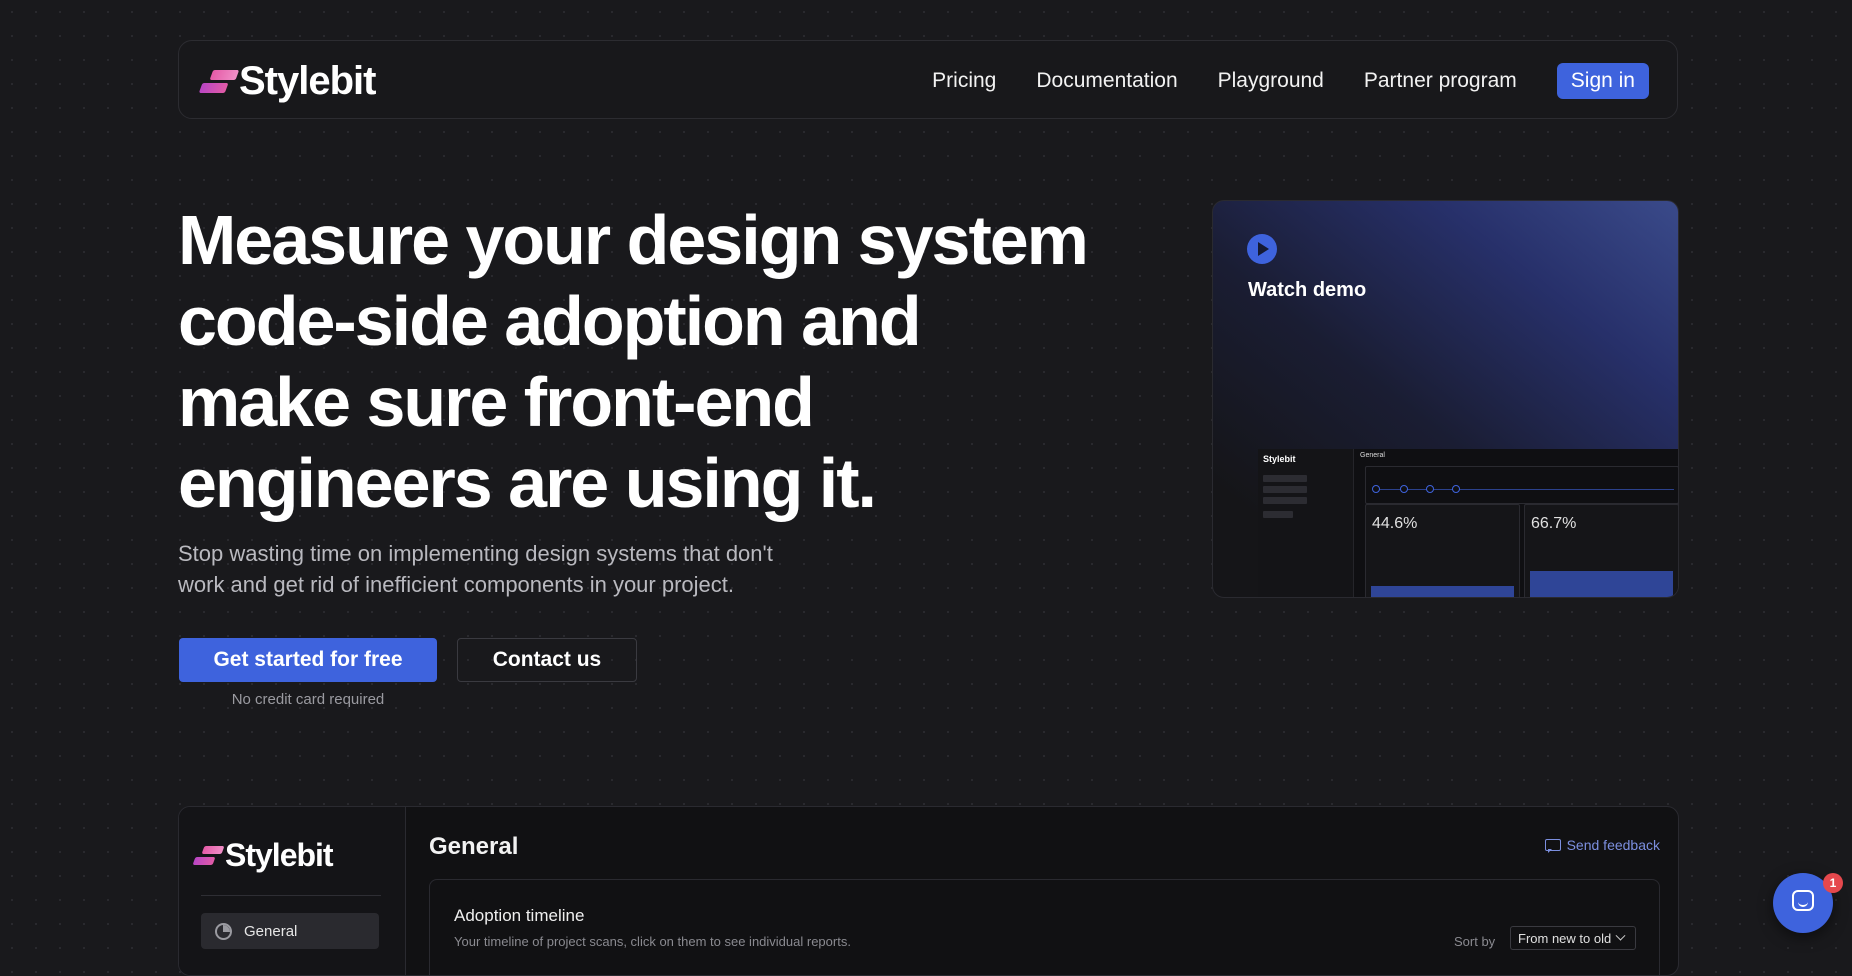  I want to click on preview-timeline, so click(1521, 485).